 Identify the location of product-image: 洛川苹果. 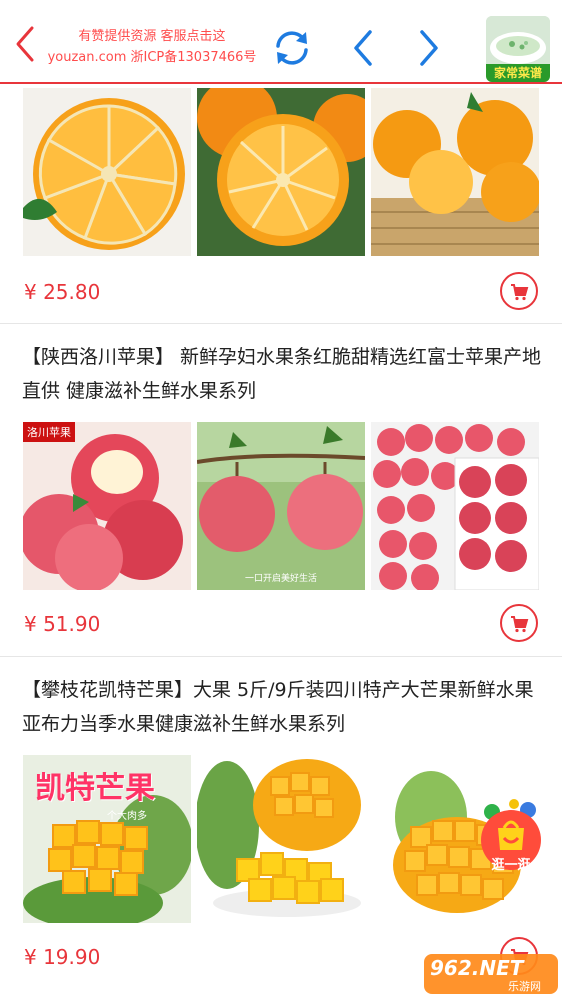
(107, 506).